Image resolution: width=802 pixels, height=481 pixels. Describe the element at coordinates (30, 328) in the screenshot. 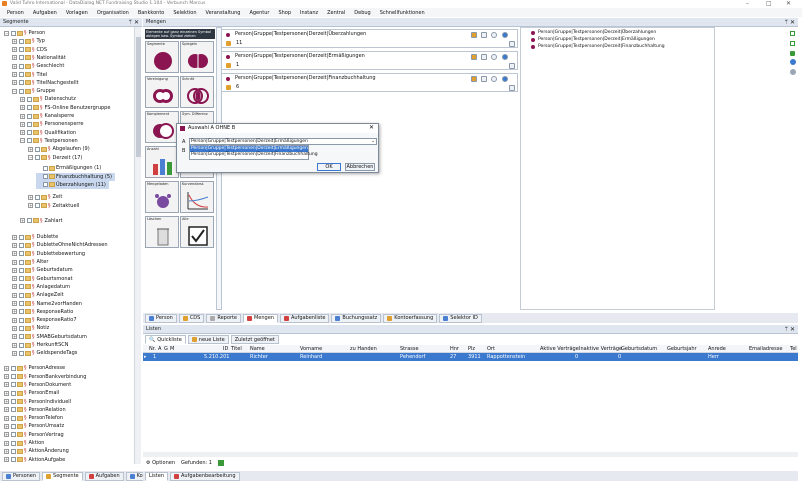

I see `tree-node: + § Notiz` at that location.